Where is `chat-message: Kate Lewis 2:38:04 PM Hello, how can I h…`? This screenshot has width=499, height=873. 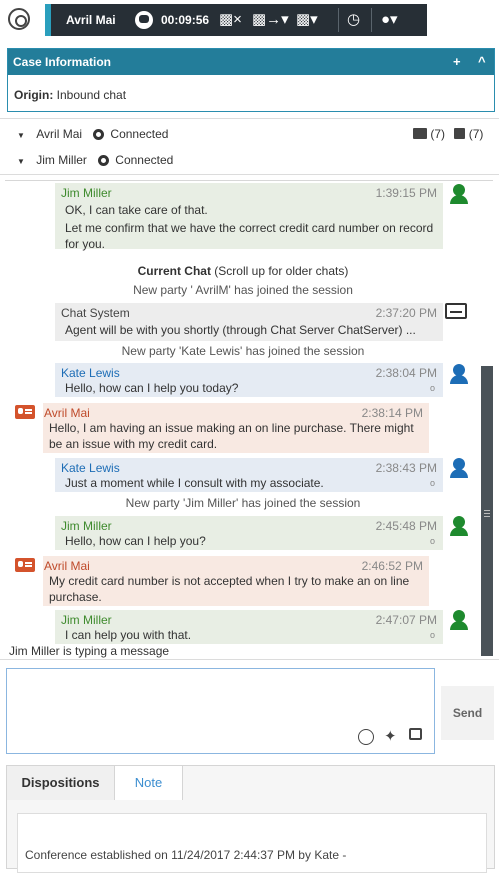
chat-message: Kate Lewis 2:38:04 PM Hello, how can I h… is located at coordinates (249, 380).